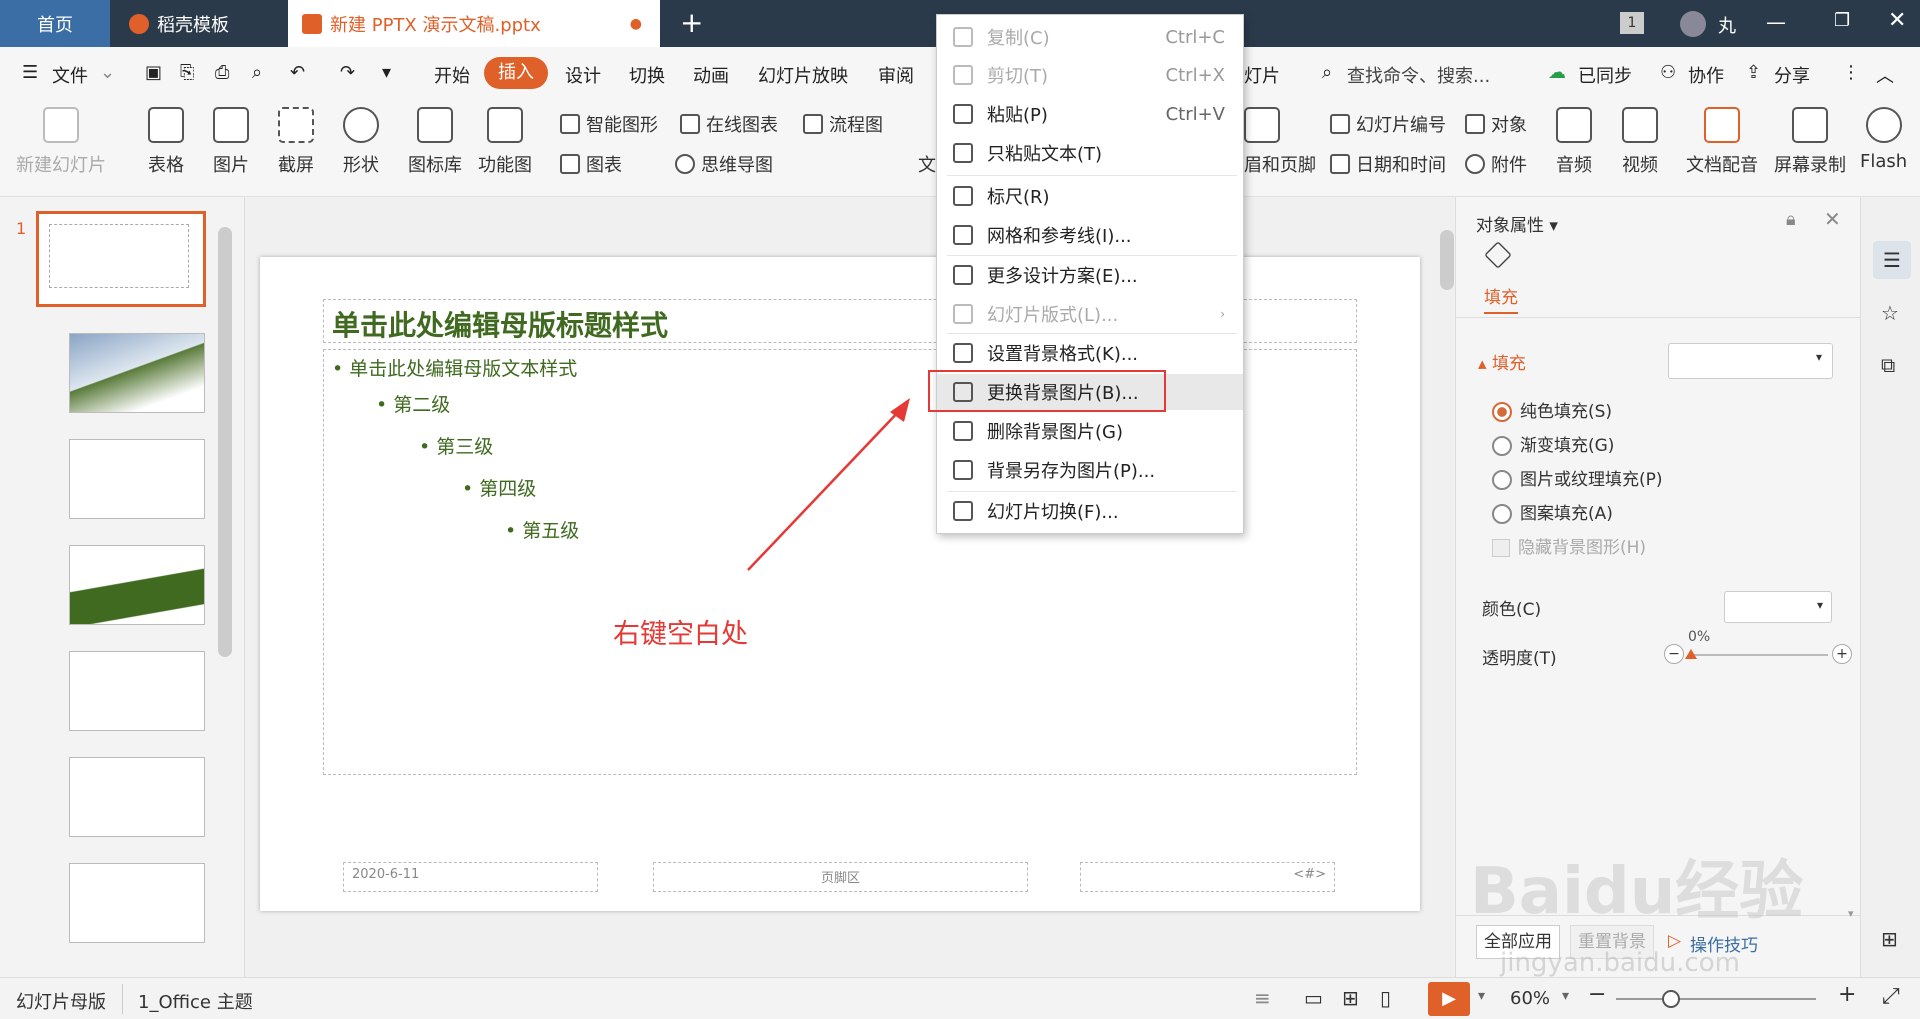 This screenshot has height=1019, width=1920. I want to click on thumb-layout-title, so click(137, 373).